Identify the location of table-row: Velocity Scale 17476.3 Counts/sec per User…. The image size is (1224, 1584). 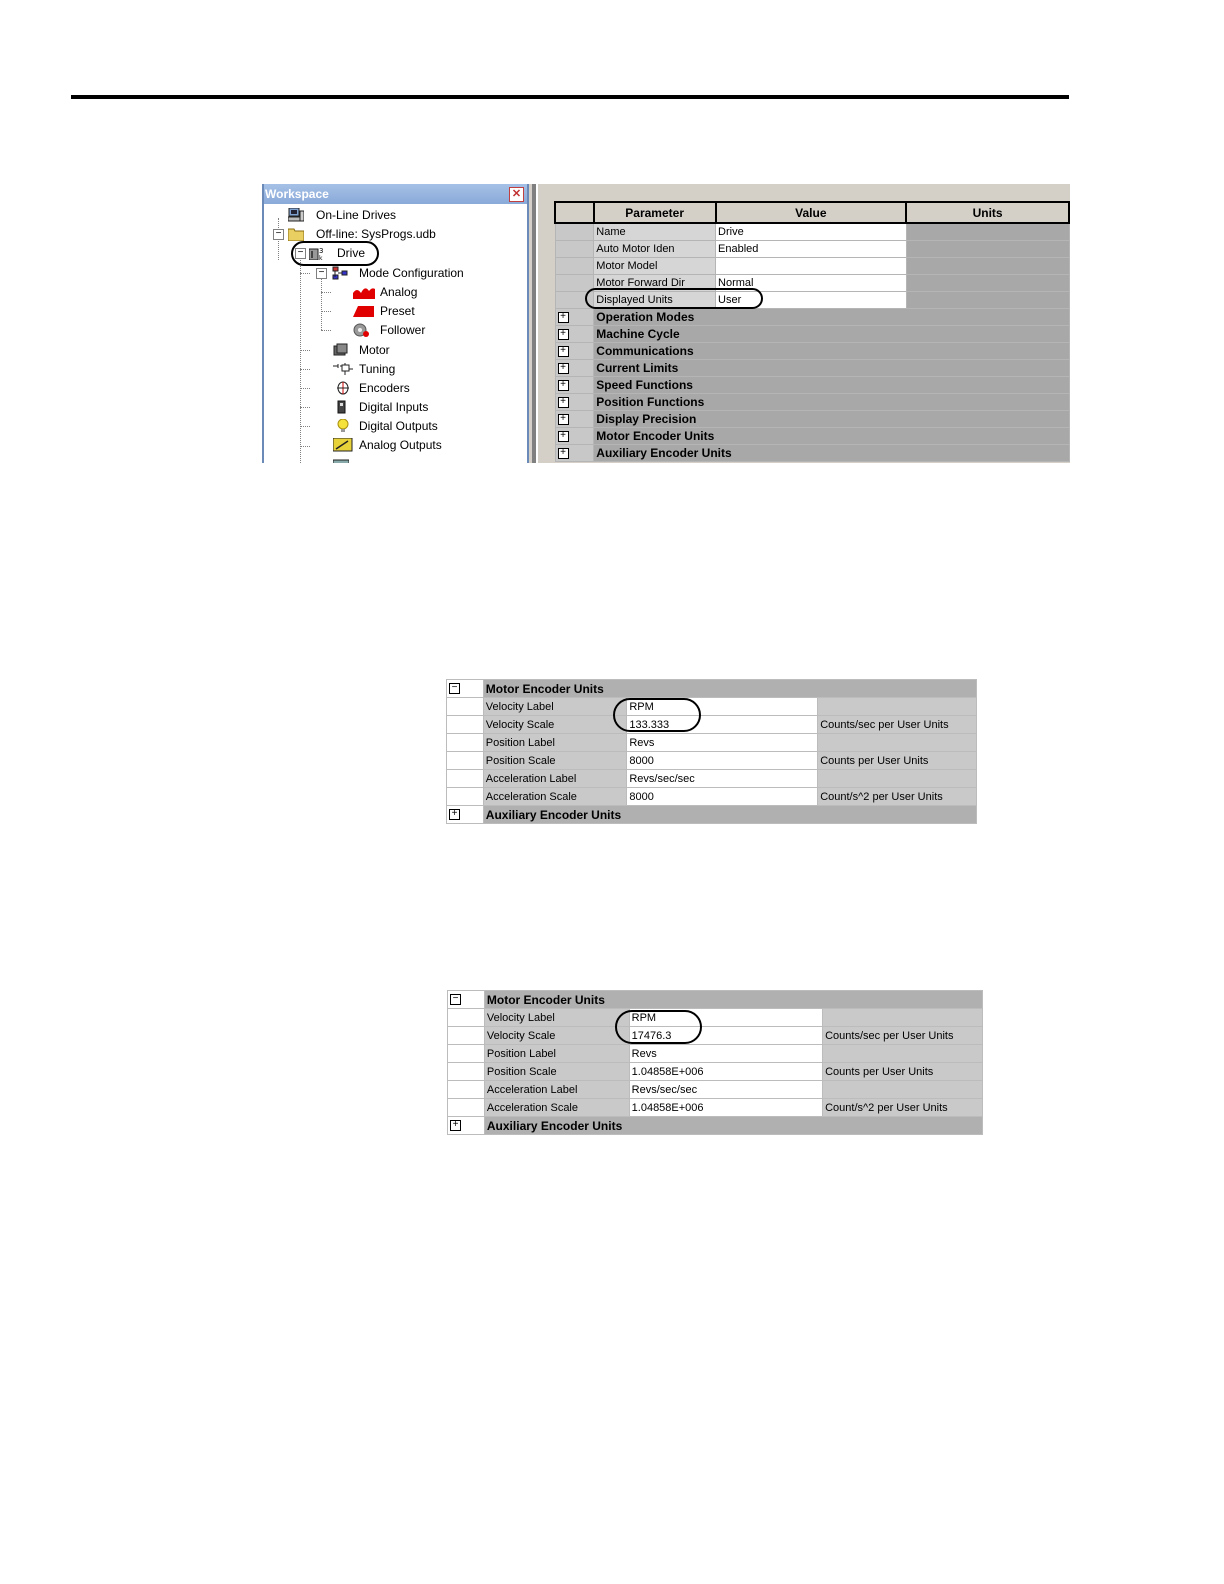
(715, 1035).